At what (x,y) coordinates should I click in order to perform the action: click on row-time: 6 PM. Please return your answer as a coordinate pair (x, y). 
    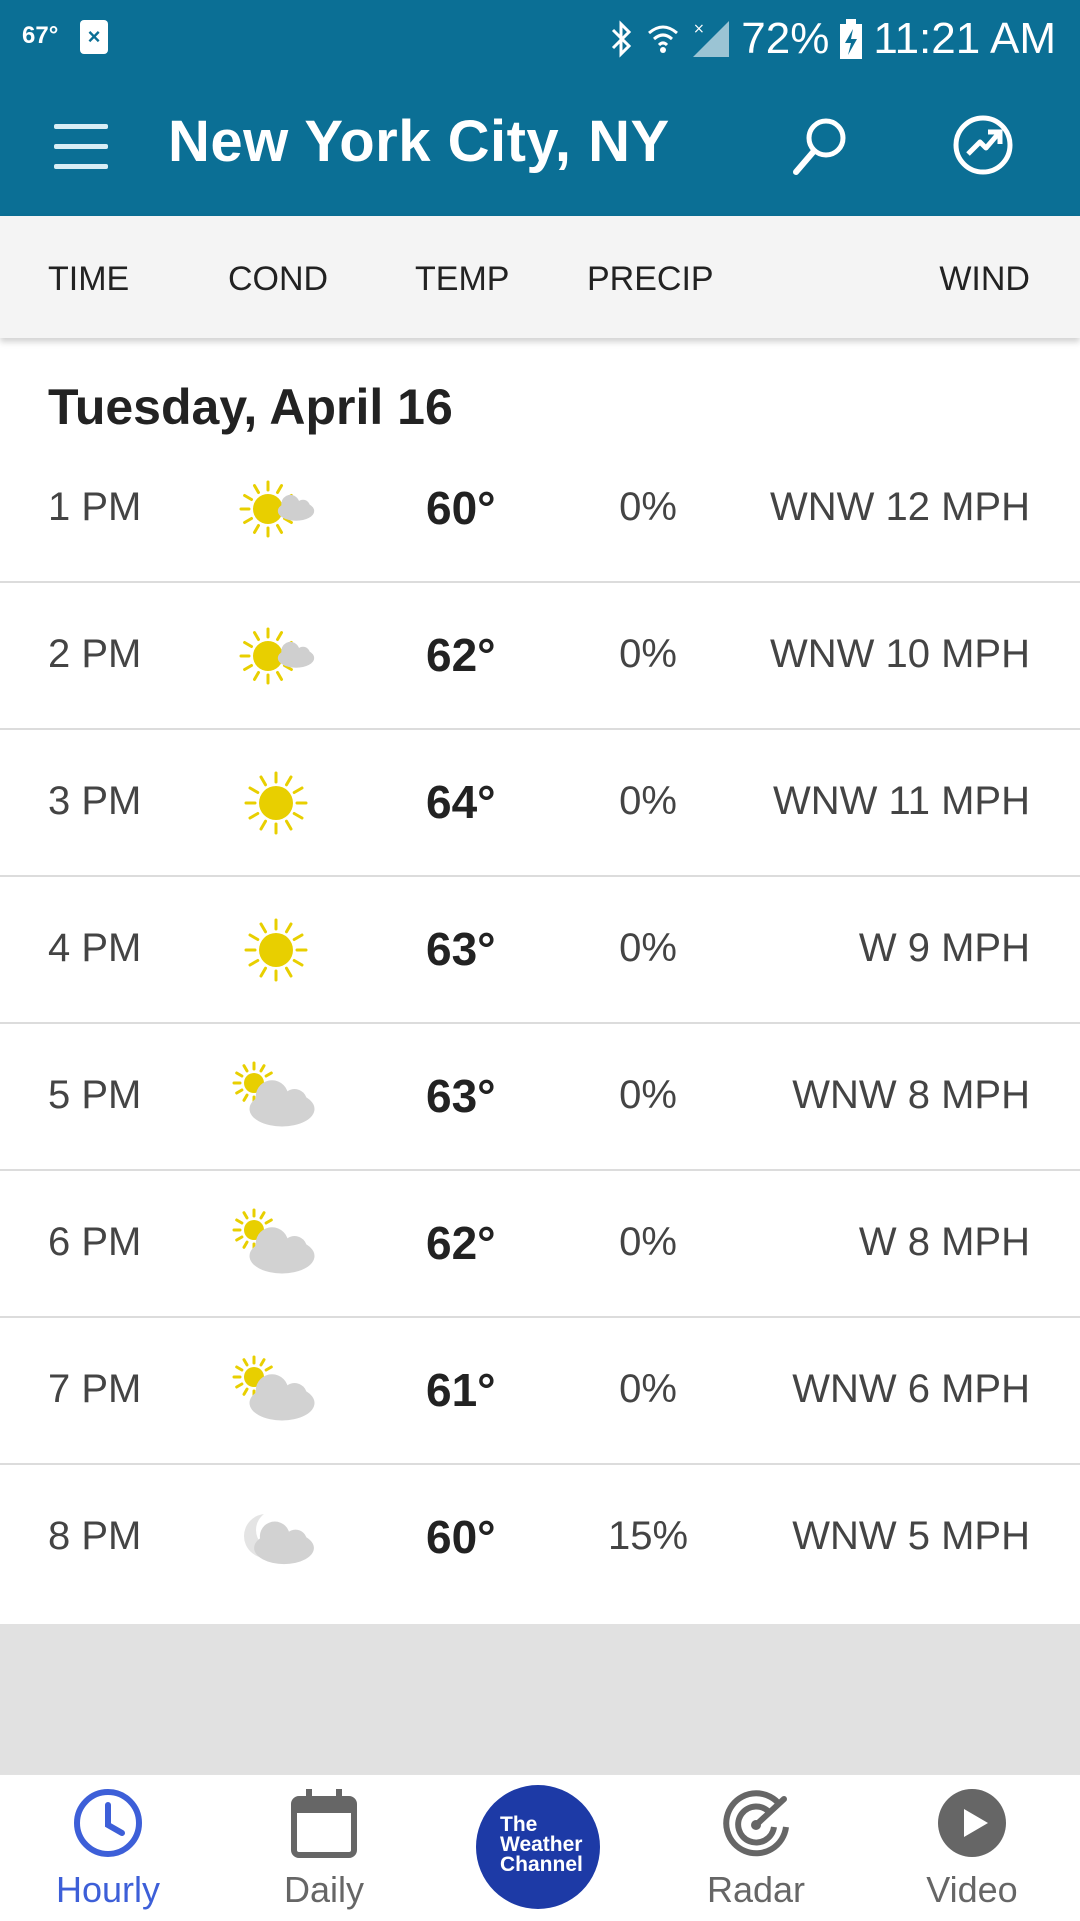
    Looking at the image, I should click on (95, 1242).